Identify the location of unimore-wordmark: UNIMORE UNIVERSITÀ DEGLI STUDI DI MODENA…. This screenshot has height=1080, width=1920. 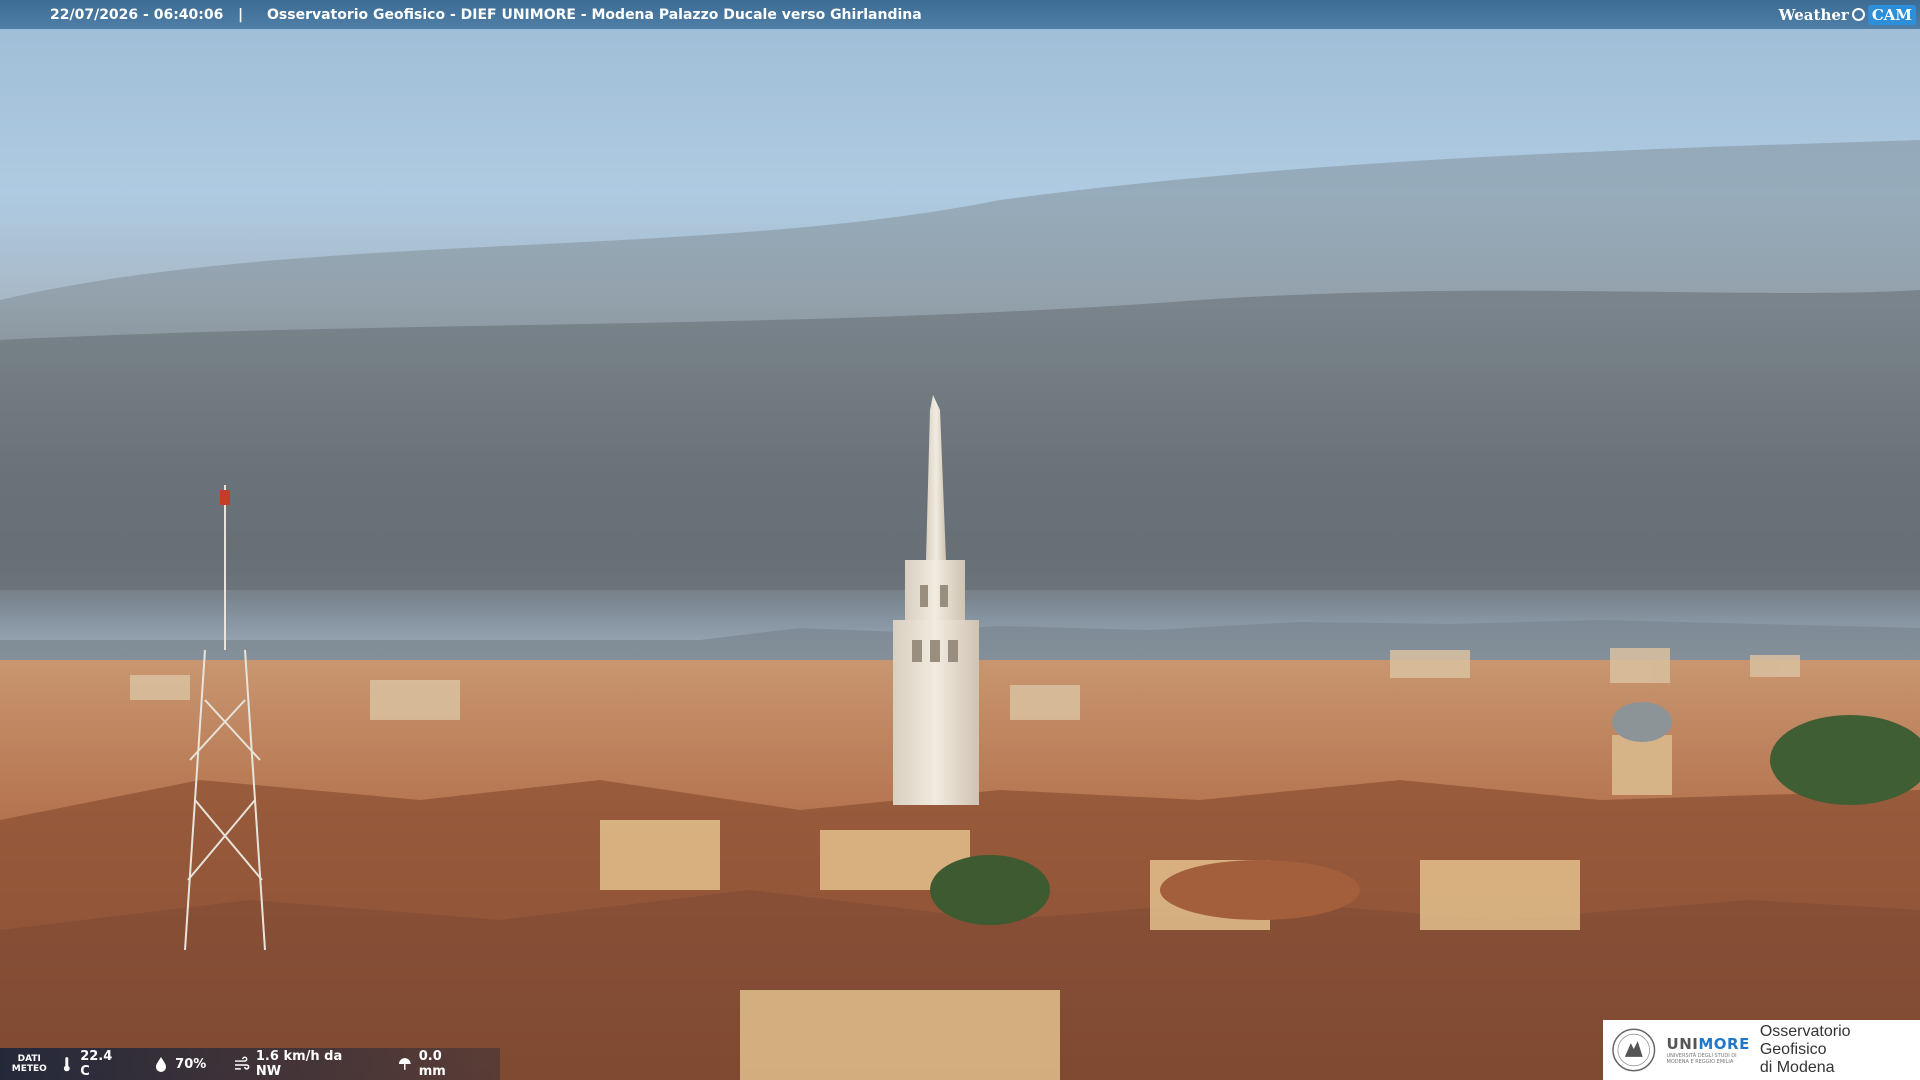
(1708, 1050).